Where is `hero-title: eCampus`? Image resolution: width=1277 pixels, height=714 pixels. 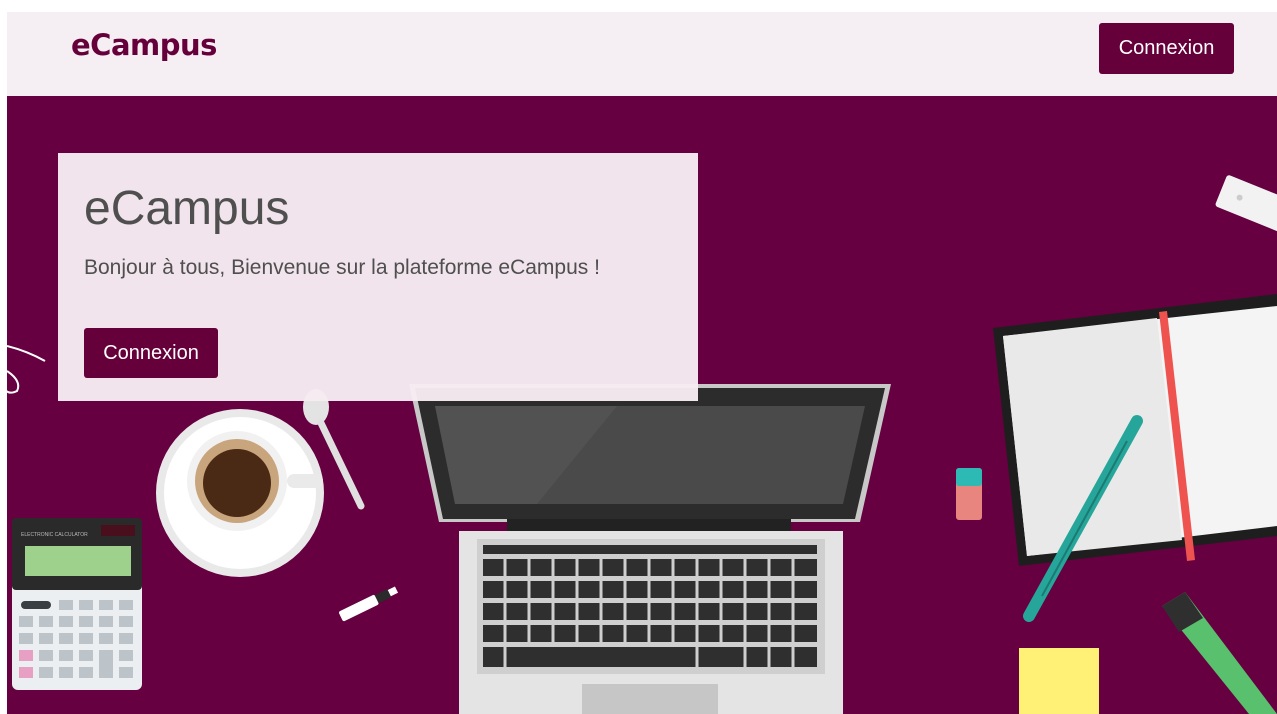 hero-title: eCampus is located at coordinates (187, 208).